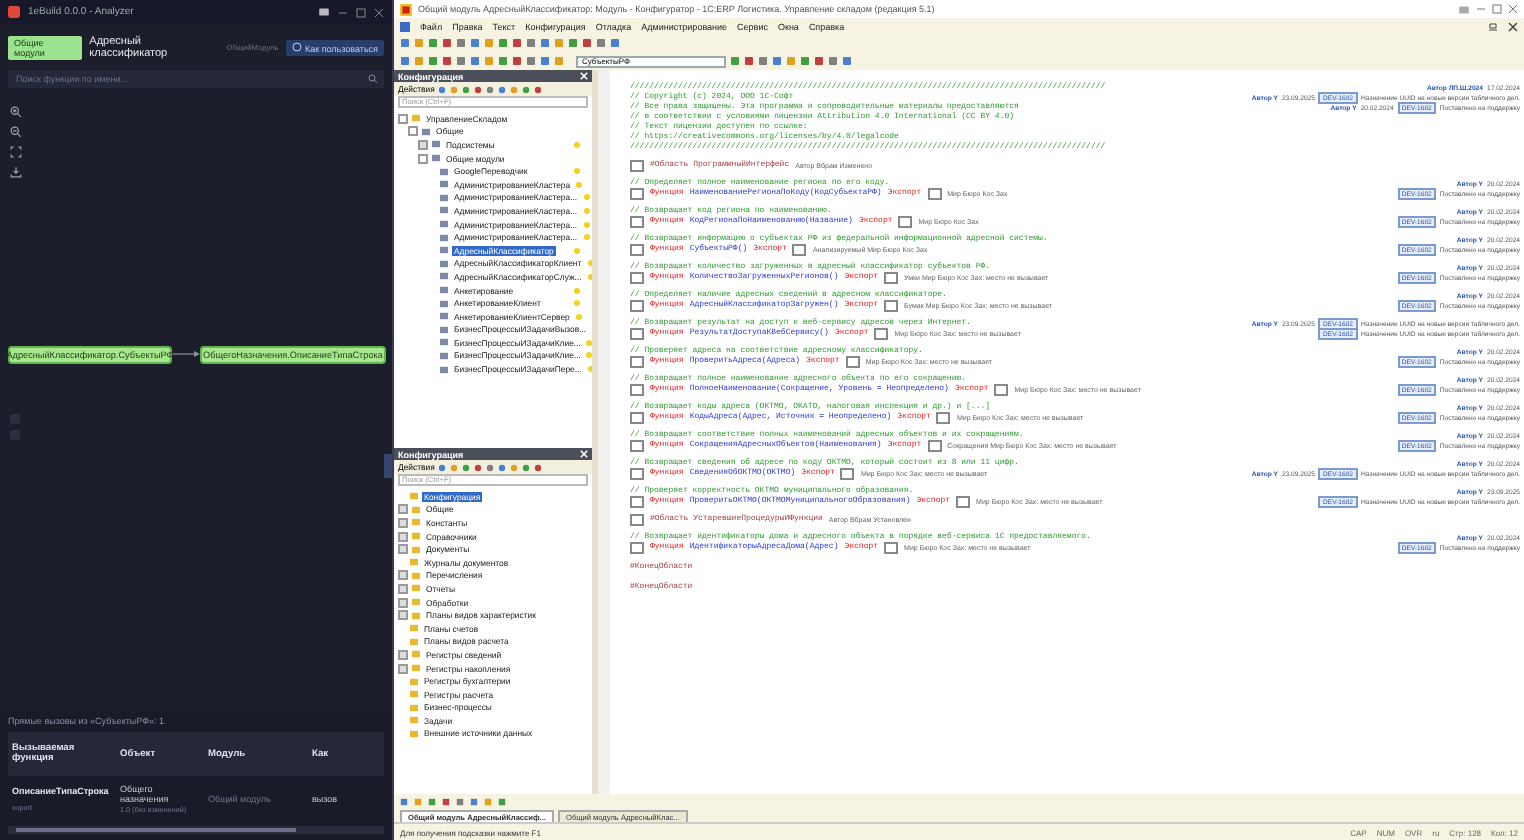 The image size is (1524, 840). Describe the element at coordinates (16, 132) in the screenshot. I see `zoom-out-icon` at that location.